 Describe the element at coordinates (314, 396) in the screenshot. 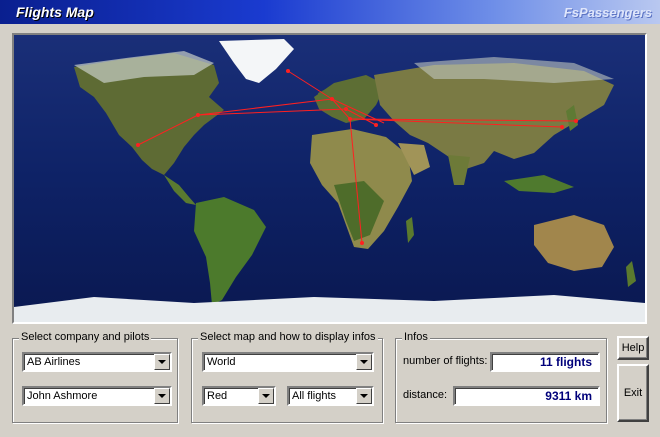

I see `filter-select-value: All flights` at that location.